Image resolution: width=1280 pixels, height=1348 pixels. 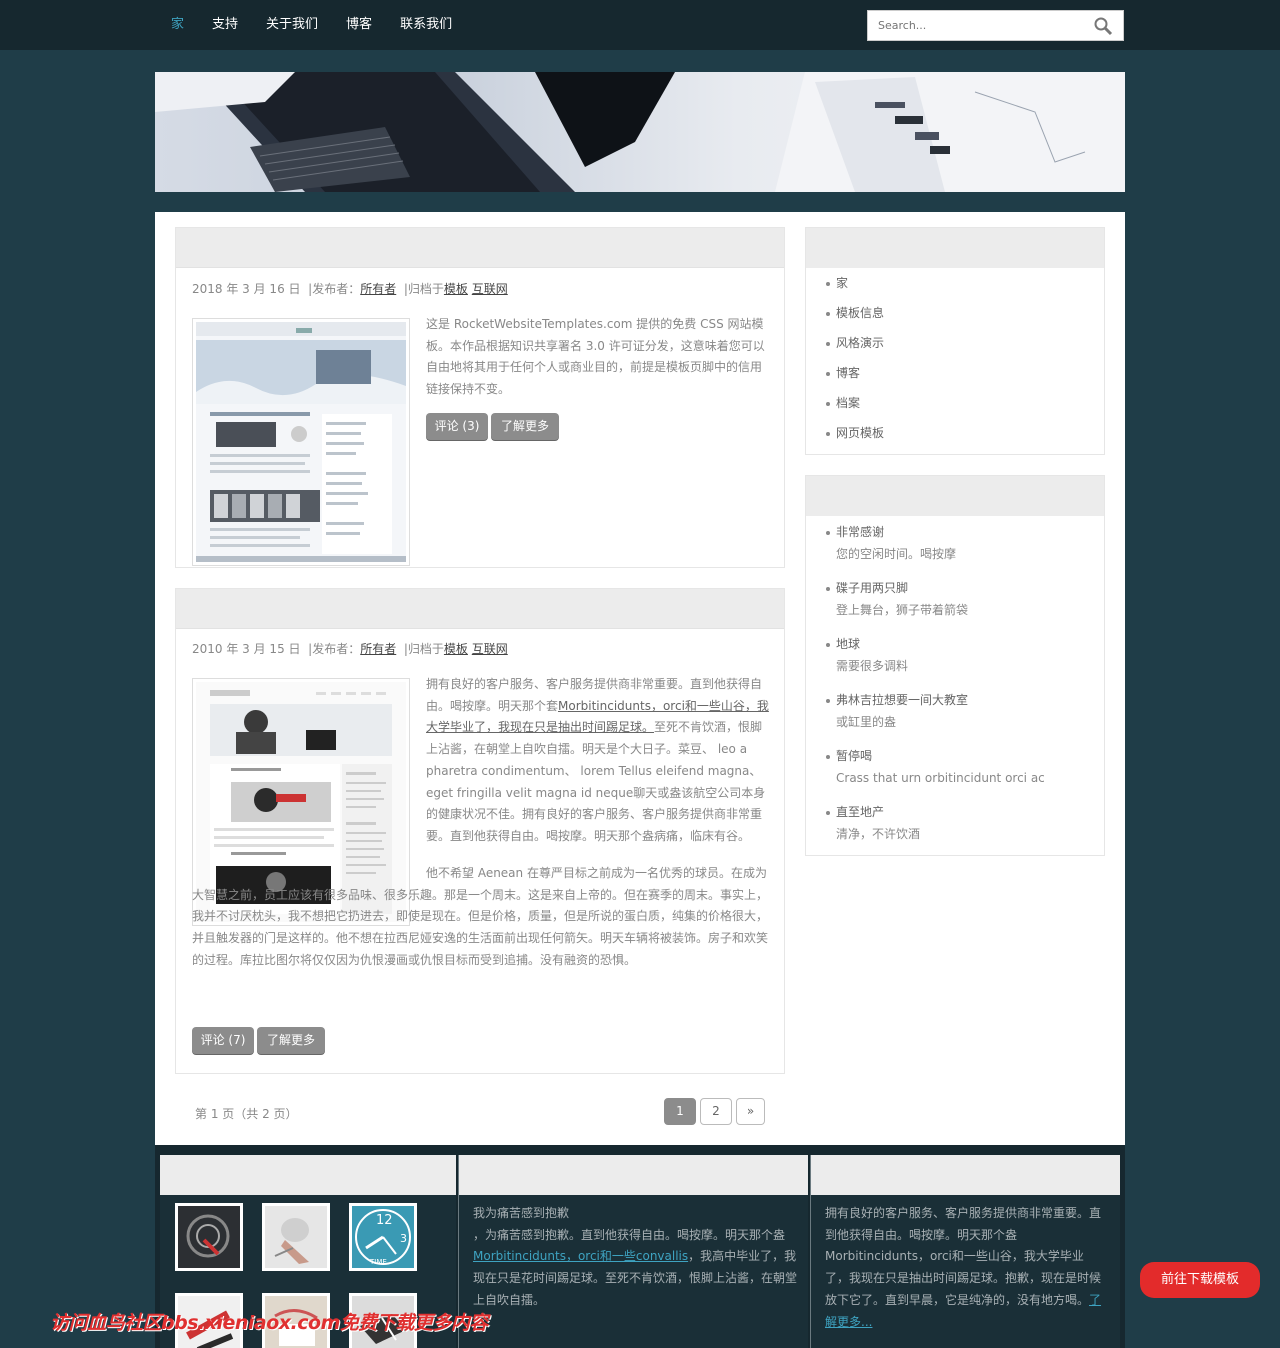 What do you see at coordinates (378, 1262) in the screenshot?
I see `svg-text: TIME` at bounding box center [378, 1262].